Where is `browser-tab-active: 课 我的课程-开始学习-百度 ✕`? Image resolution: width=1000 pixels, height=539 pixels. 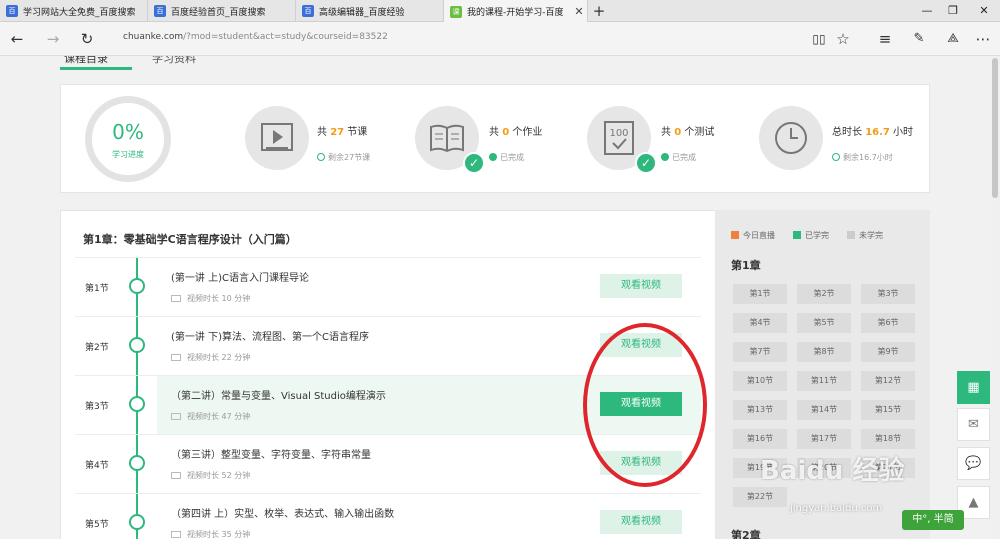 browser-tab-active: 课 我的课程-开始学习-百度 ✕ is located at coordinates (516, 11).